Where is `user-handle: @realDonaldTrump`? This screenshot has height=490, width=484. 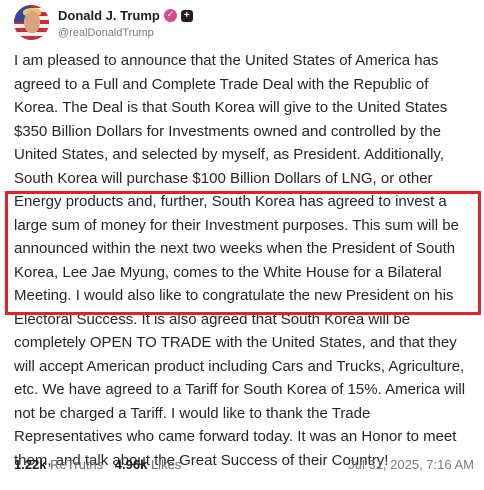
user-handle: @realDonaldTrump is located at coordinates (106, 33).